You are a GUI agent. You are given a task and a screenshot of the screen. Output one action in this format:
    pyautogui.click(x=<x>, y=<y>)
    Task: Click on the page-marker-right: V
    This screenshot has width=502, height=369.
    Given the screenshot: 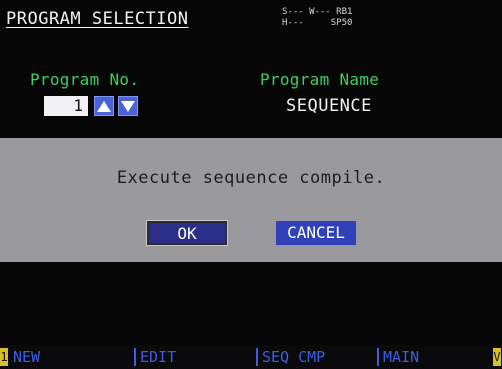 What is the action you would take?
    pyautogui.click(x=497, y=357)
    